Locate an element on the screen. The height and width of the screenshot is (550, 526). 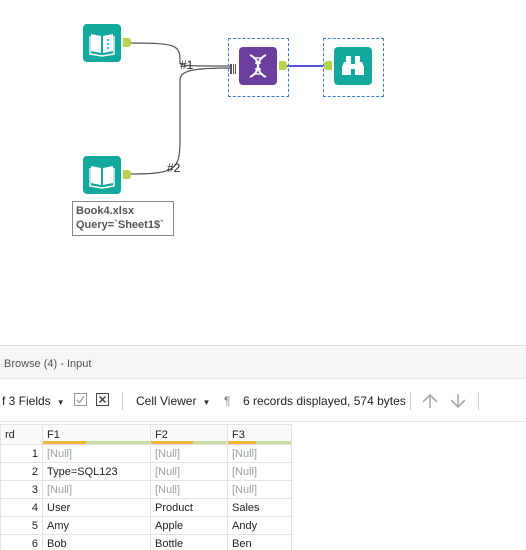
cell-f3: Andy is located at coordinates (259, 525).